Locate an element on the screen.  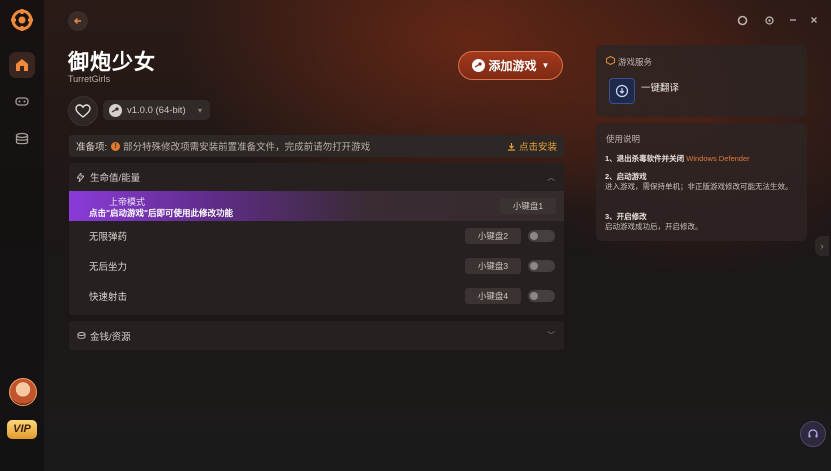
section-money-header: 金钱/资源 ﹀ is located at coordinates (316, 335).